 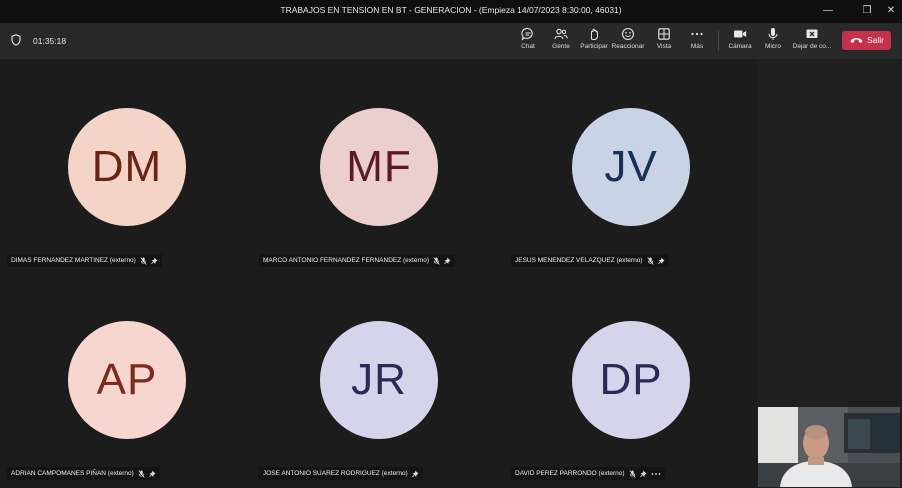 I want to click on more-label: Más, so click(x=697, y=46).